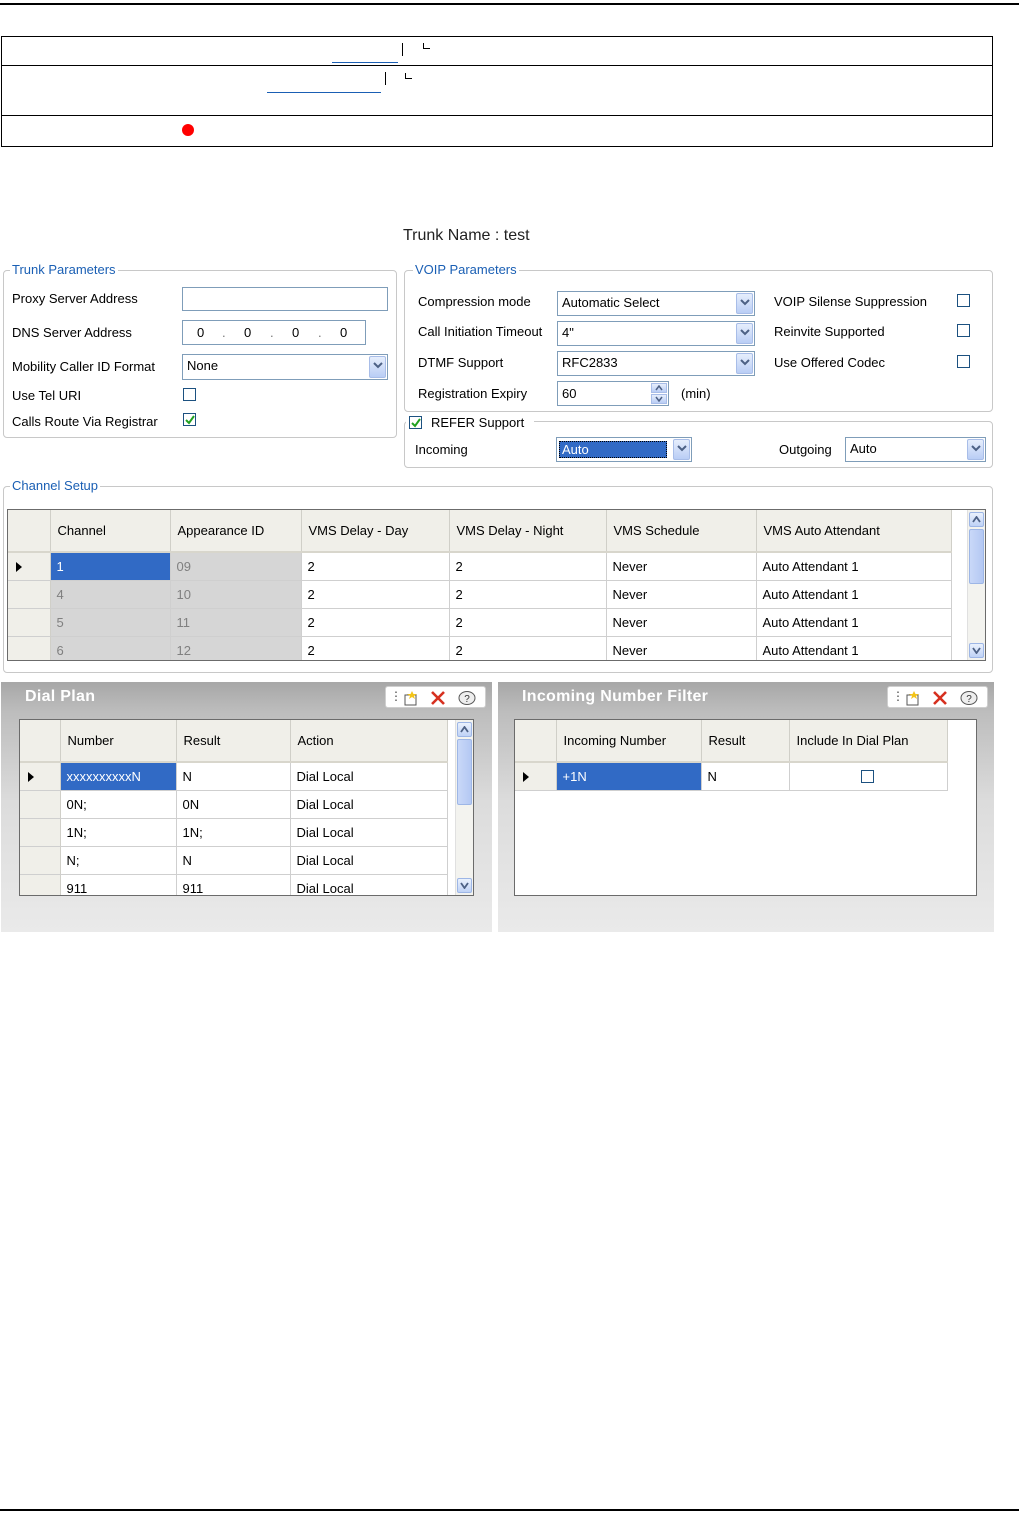  What do you see at coordinates (110, 566) in the screenshot?
I see `cell-channel: 1` at bounding box center [110, 566].